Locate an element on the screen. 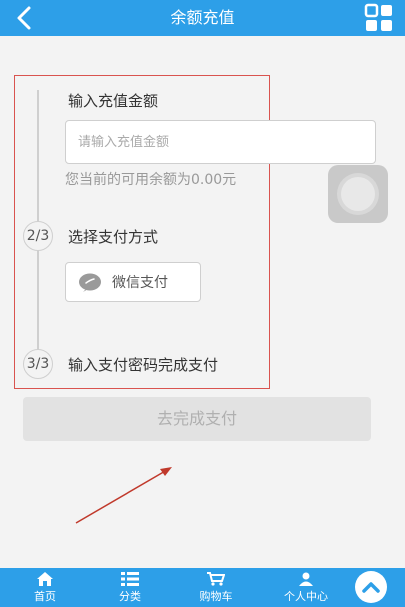 This screenshot has height=607, width=405. step-3-number: 3/3 is located at coordinates (38, 364).